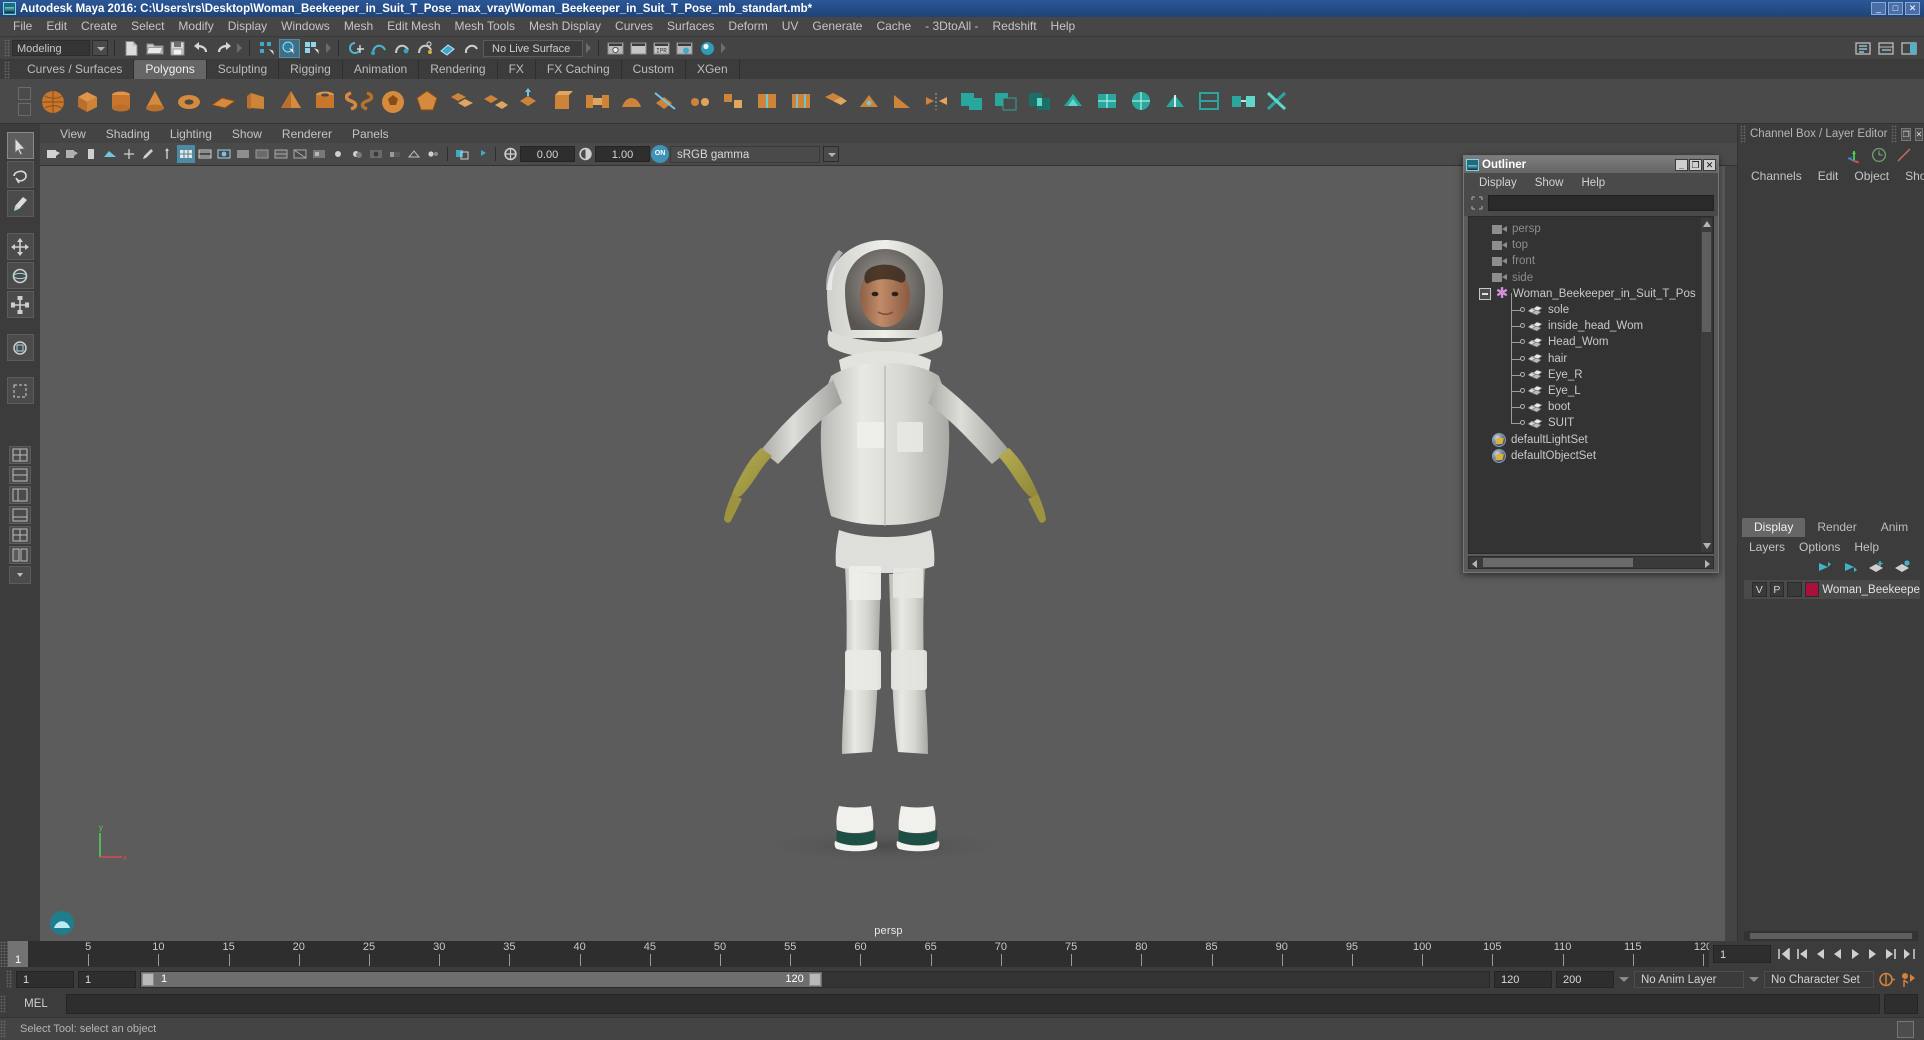 This screenshot has height=1040, width=1924. I want to click on filter-icon, so click(1477, 202).